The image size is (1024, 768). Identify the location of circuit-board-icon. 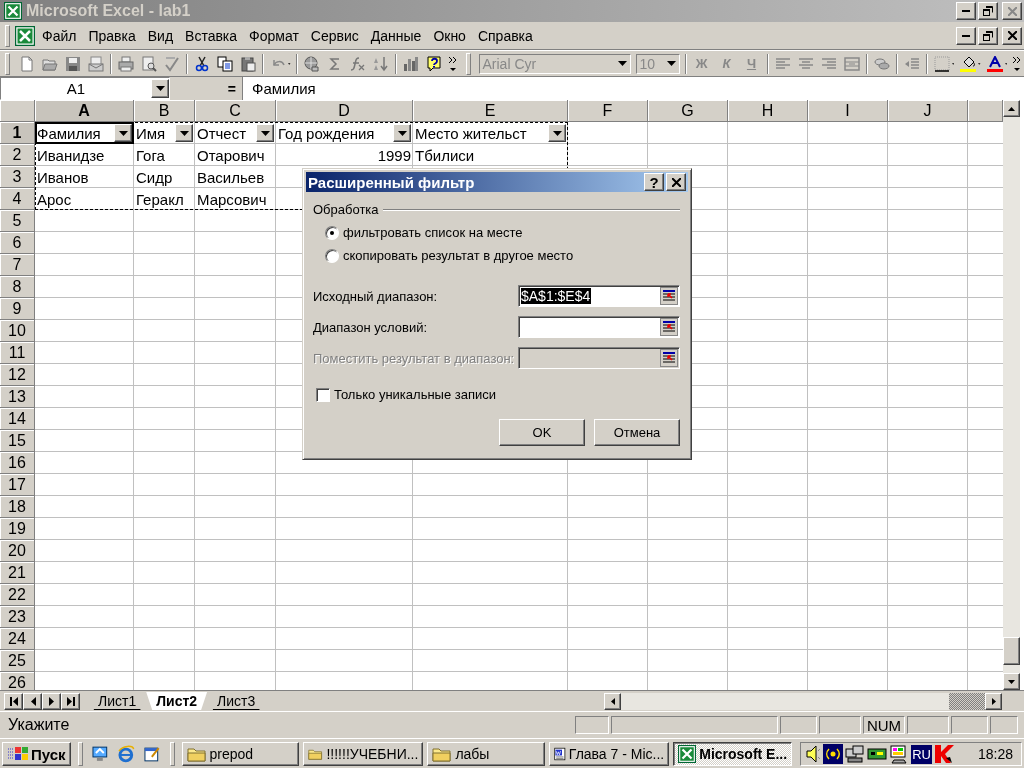
(877, 754).